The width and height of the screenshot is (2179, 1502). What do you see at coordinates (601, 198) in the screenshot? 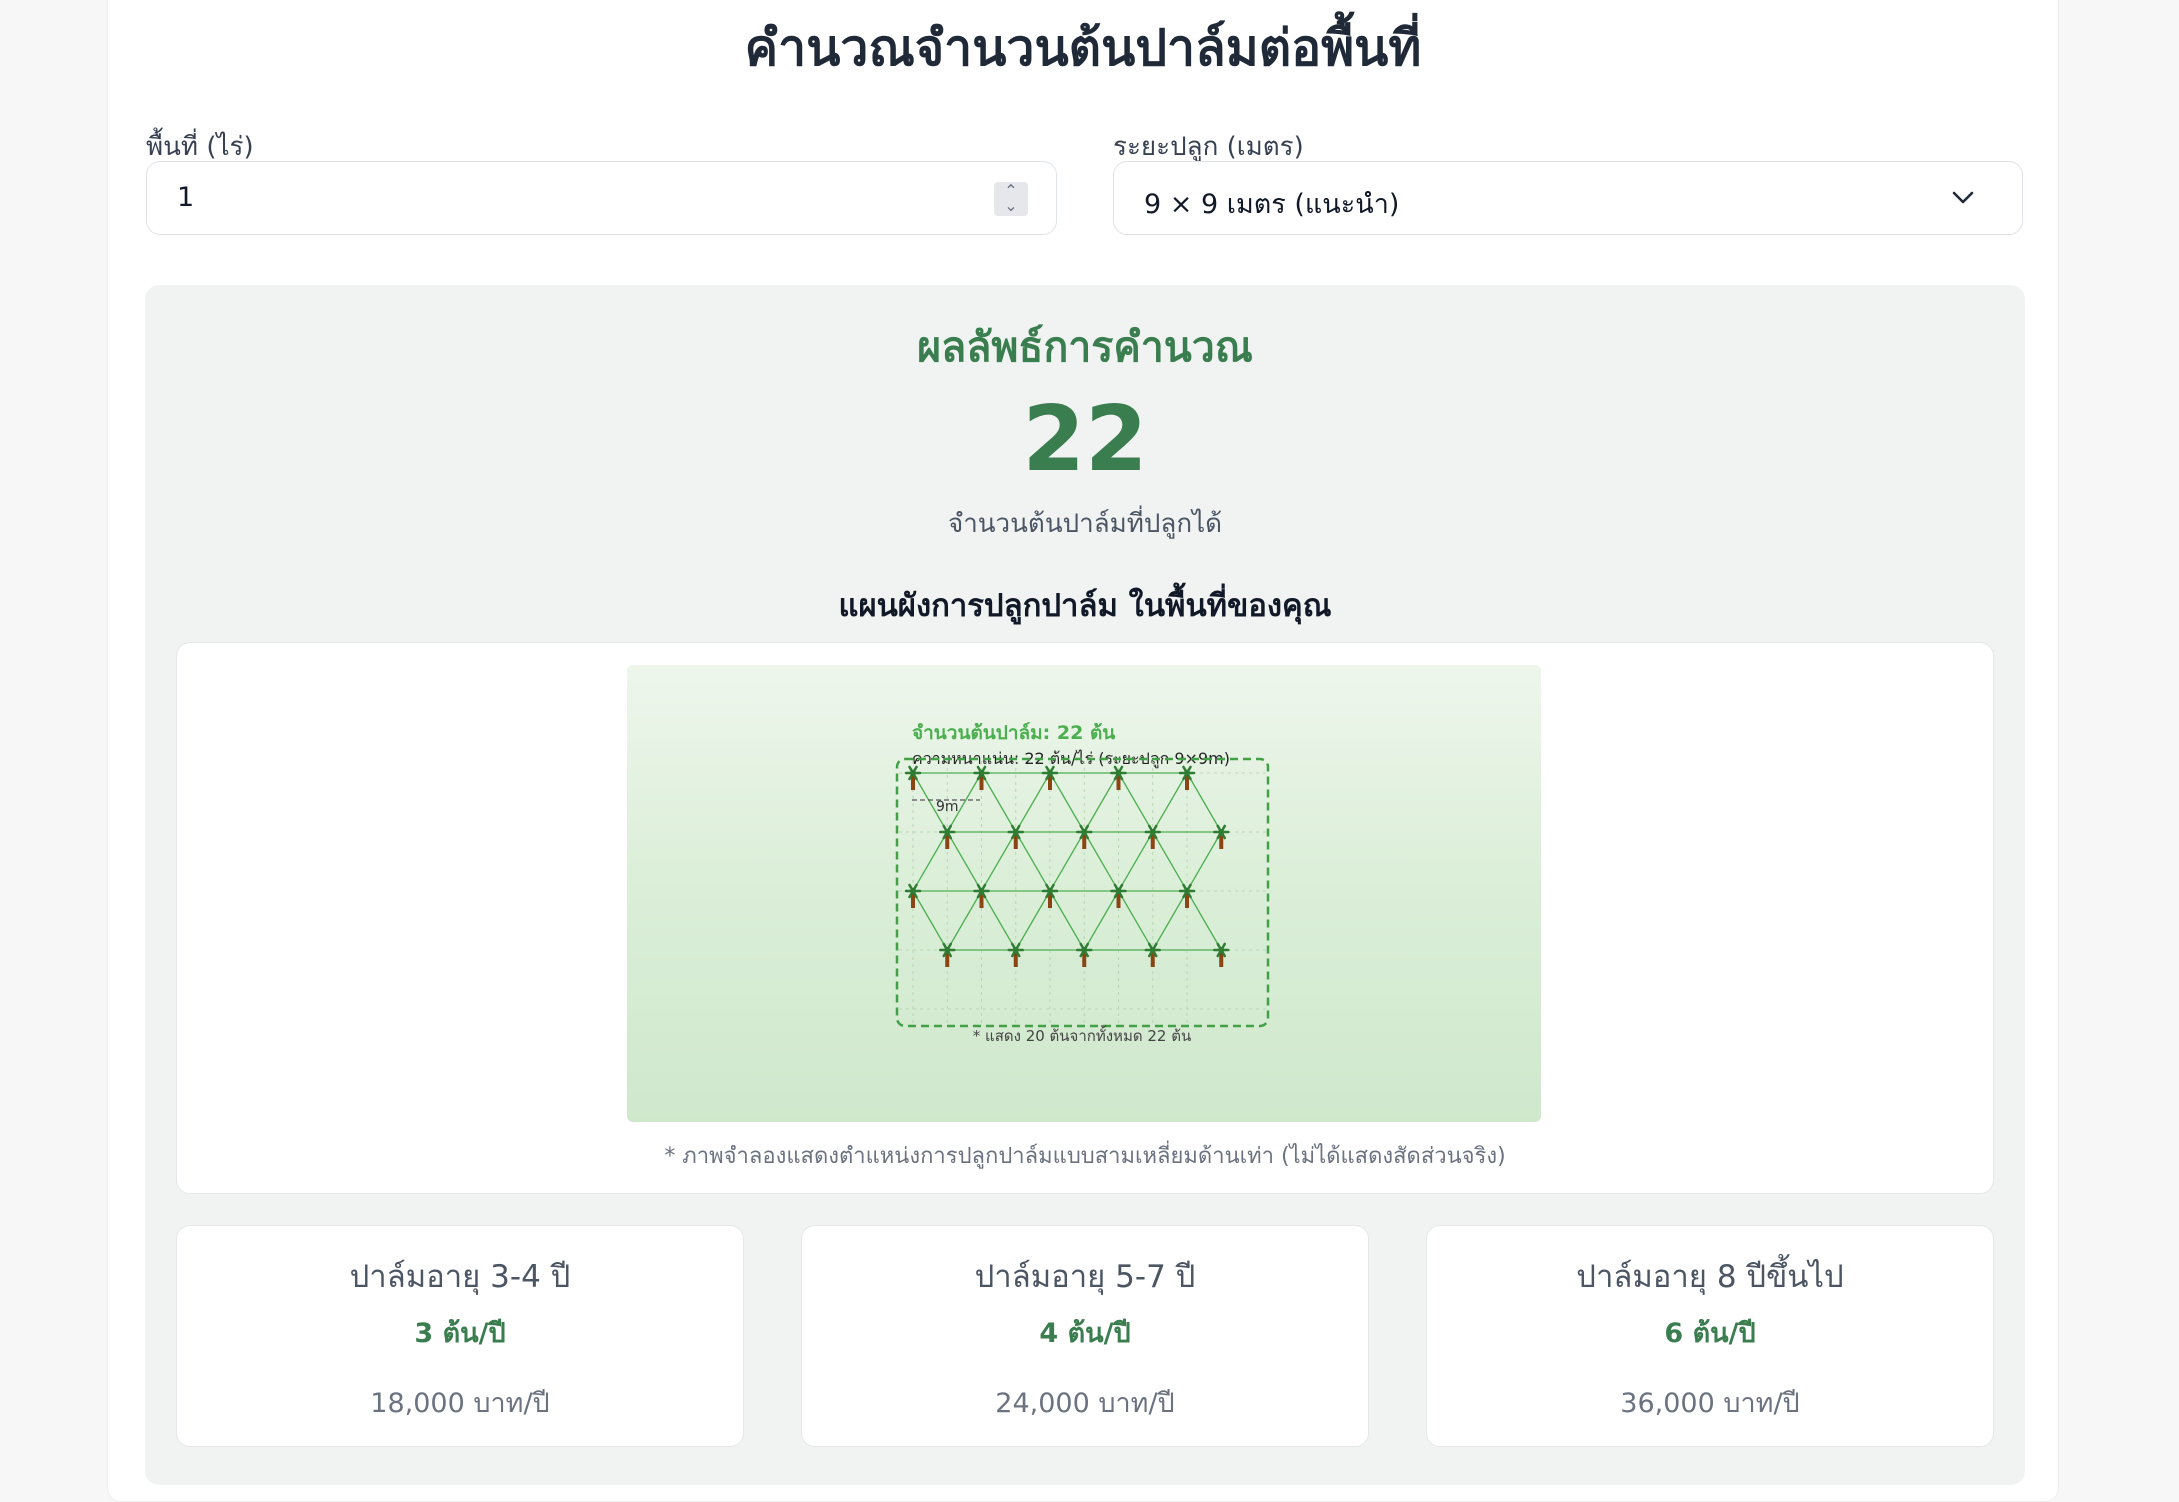
I see `area-input: 1 ⌃ ⌄` at bounding box center [601, 198].